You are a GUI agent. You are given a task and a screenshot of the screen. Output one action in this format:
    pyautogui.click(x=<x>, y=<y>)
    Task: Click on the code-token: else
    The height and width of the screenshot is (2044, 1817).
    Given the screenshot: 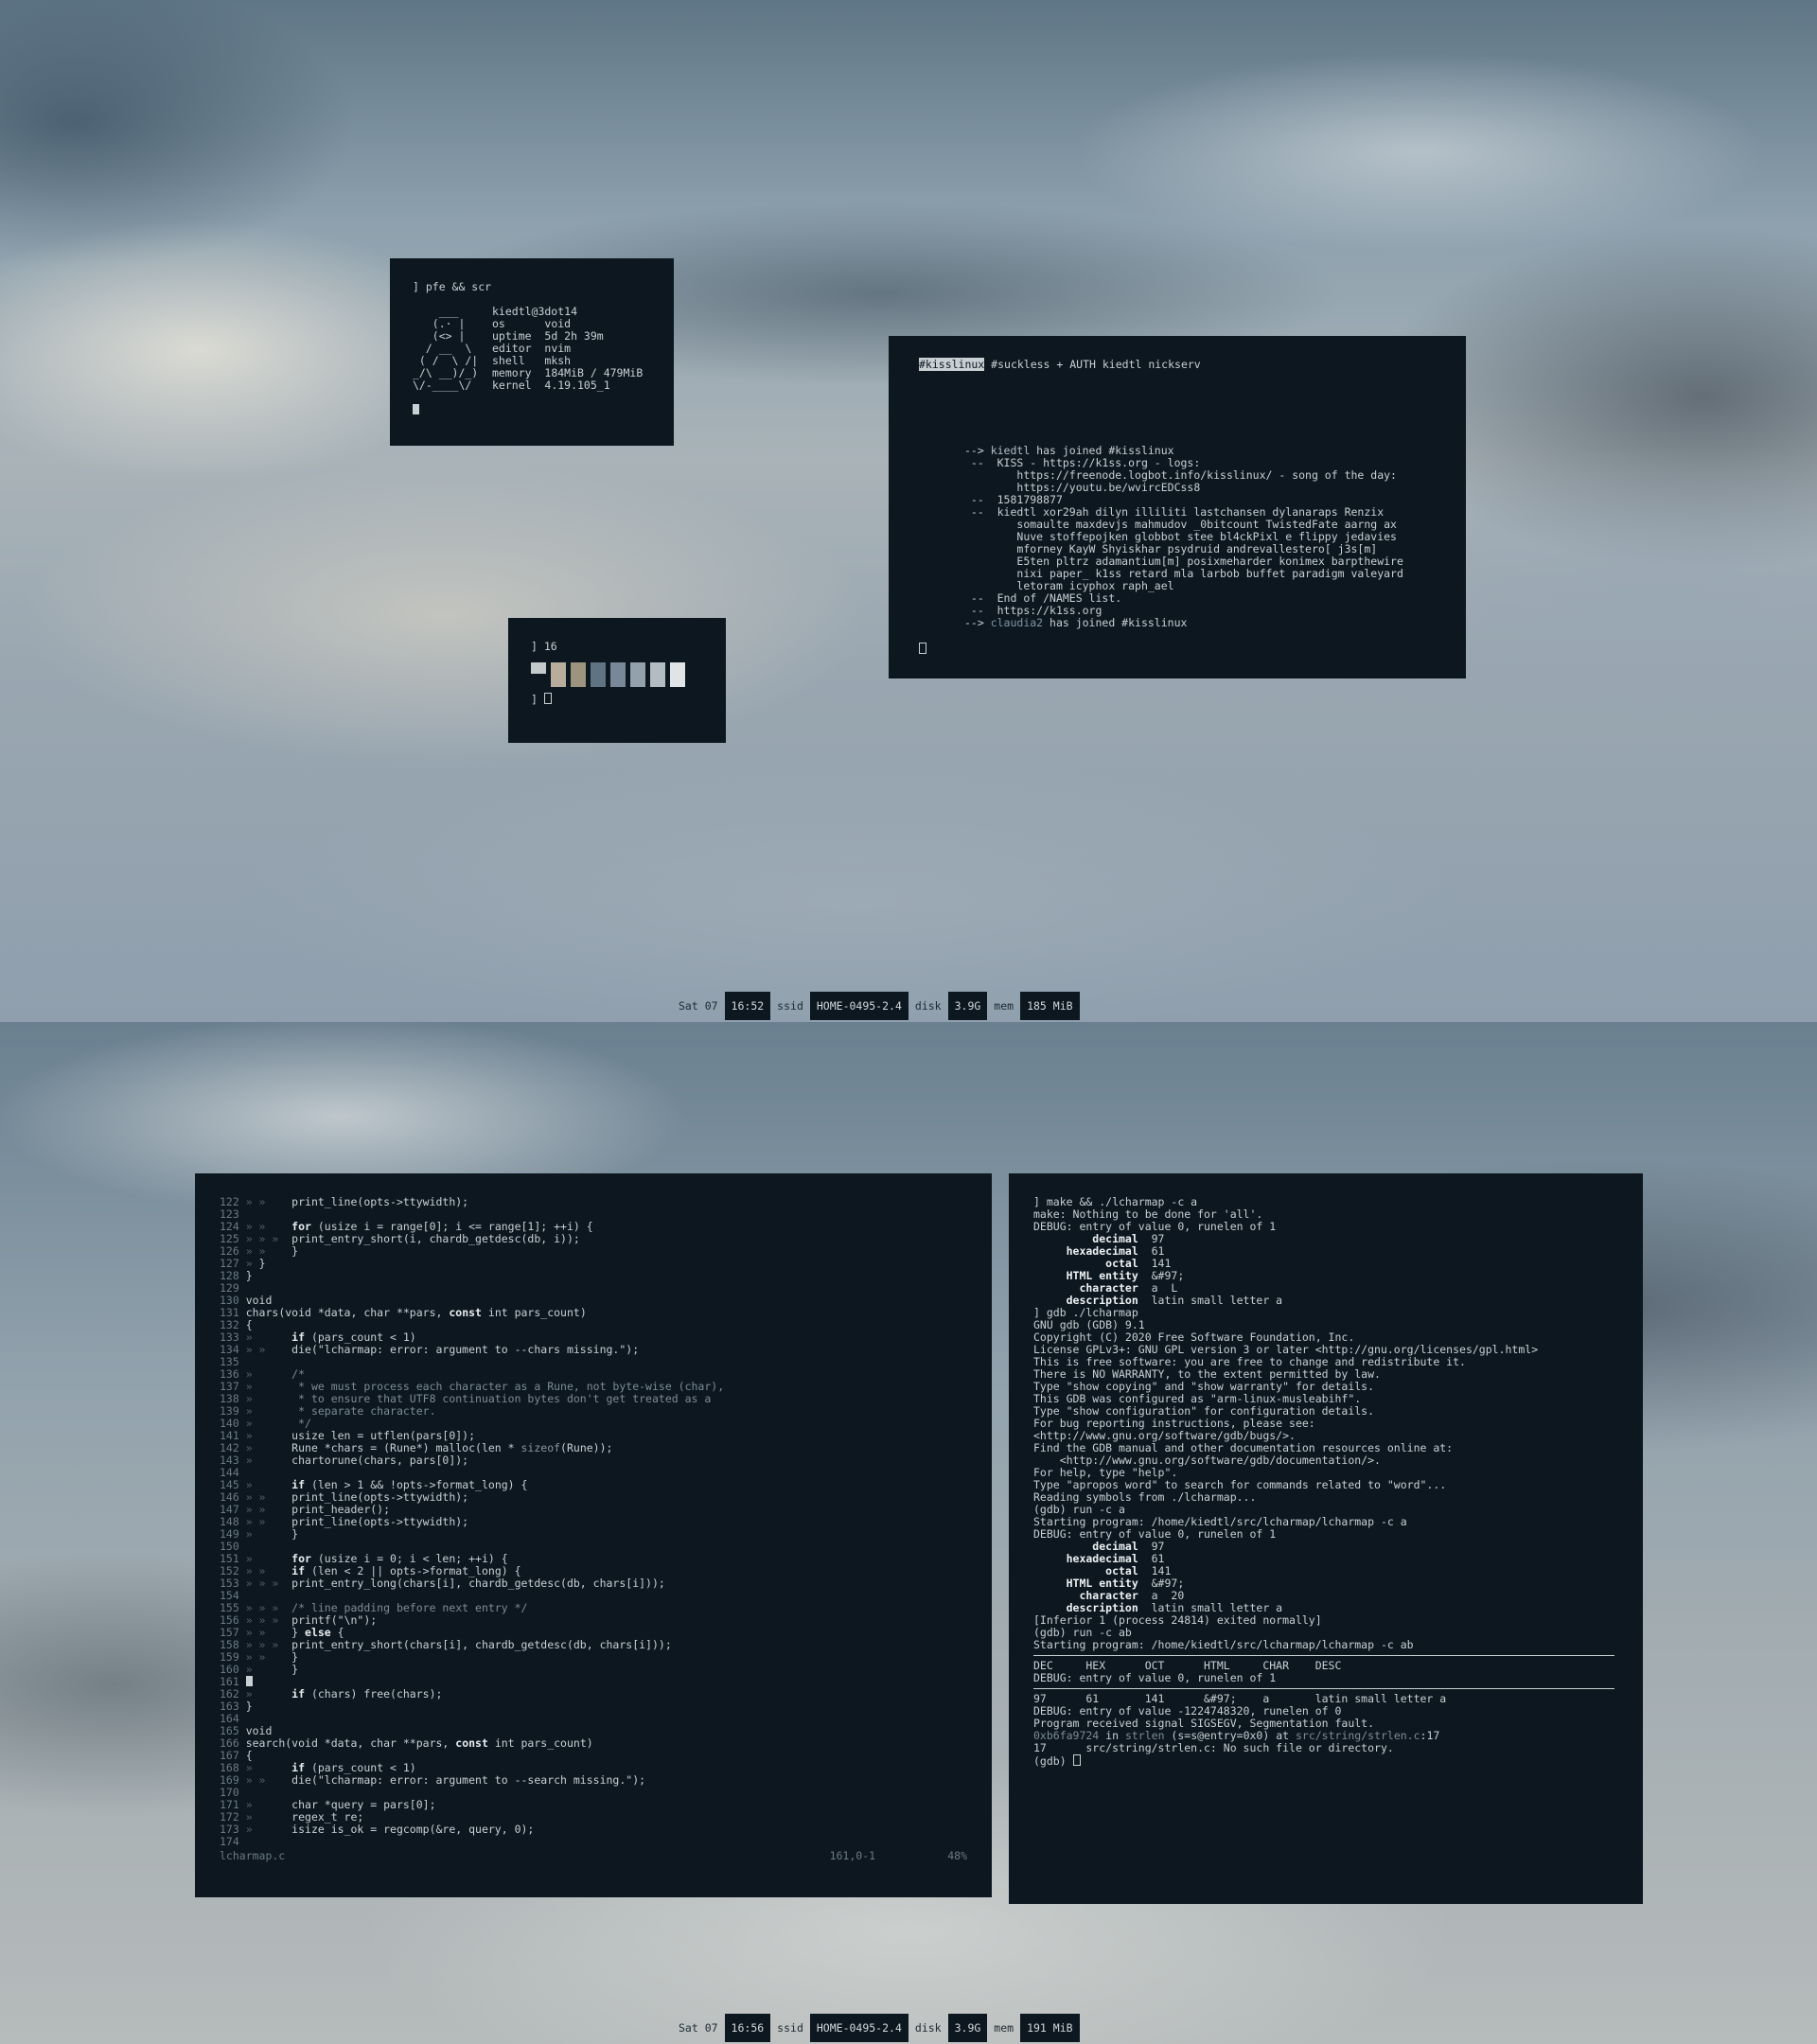 What is the action you would take?
    pyautogui.click(x=318, y=1632)
    